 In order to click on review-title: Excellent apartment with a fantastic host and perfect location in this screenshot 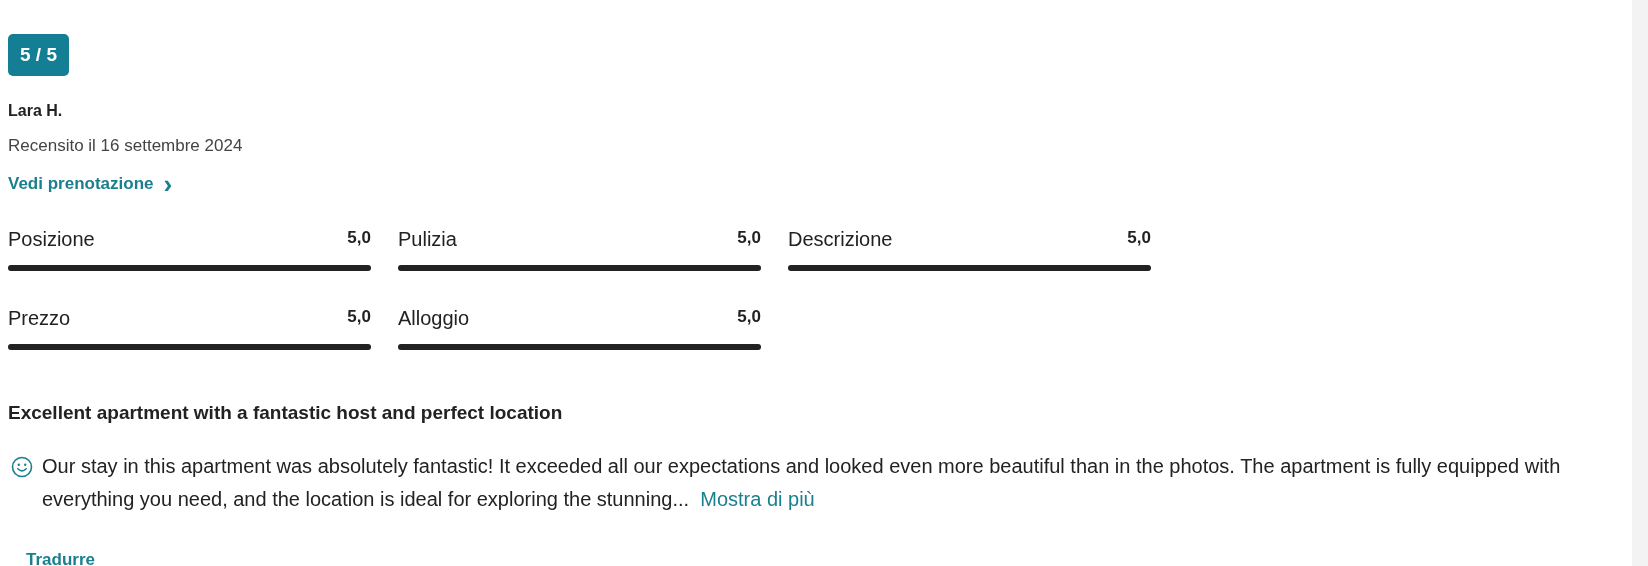, I will do `click(285, 413)`.